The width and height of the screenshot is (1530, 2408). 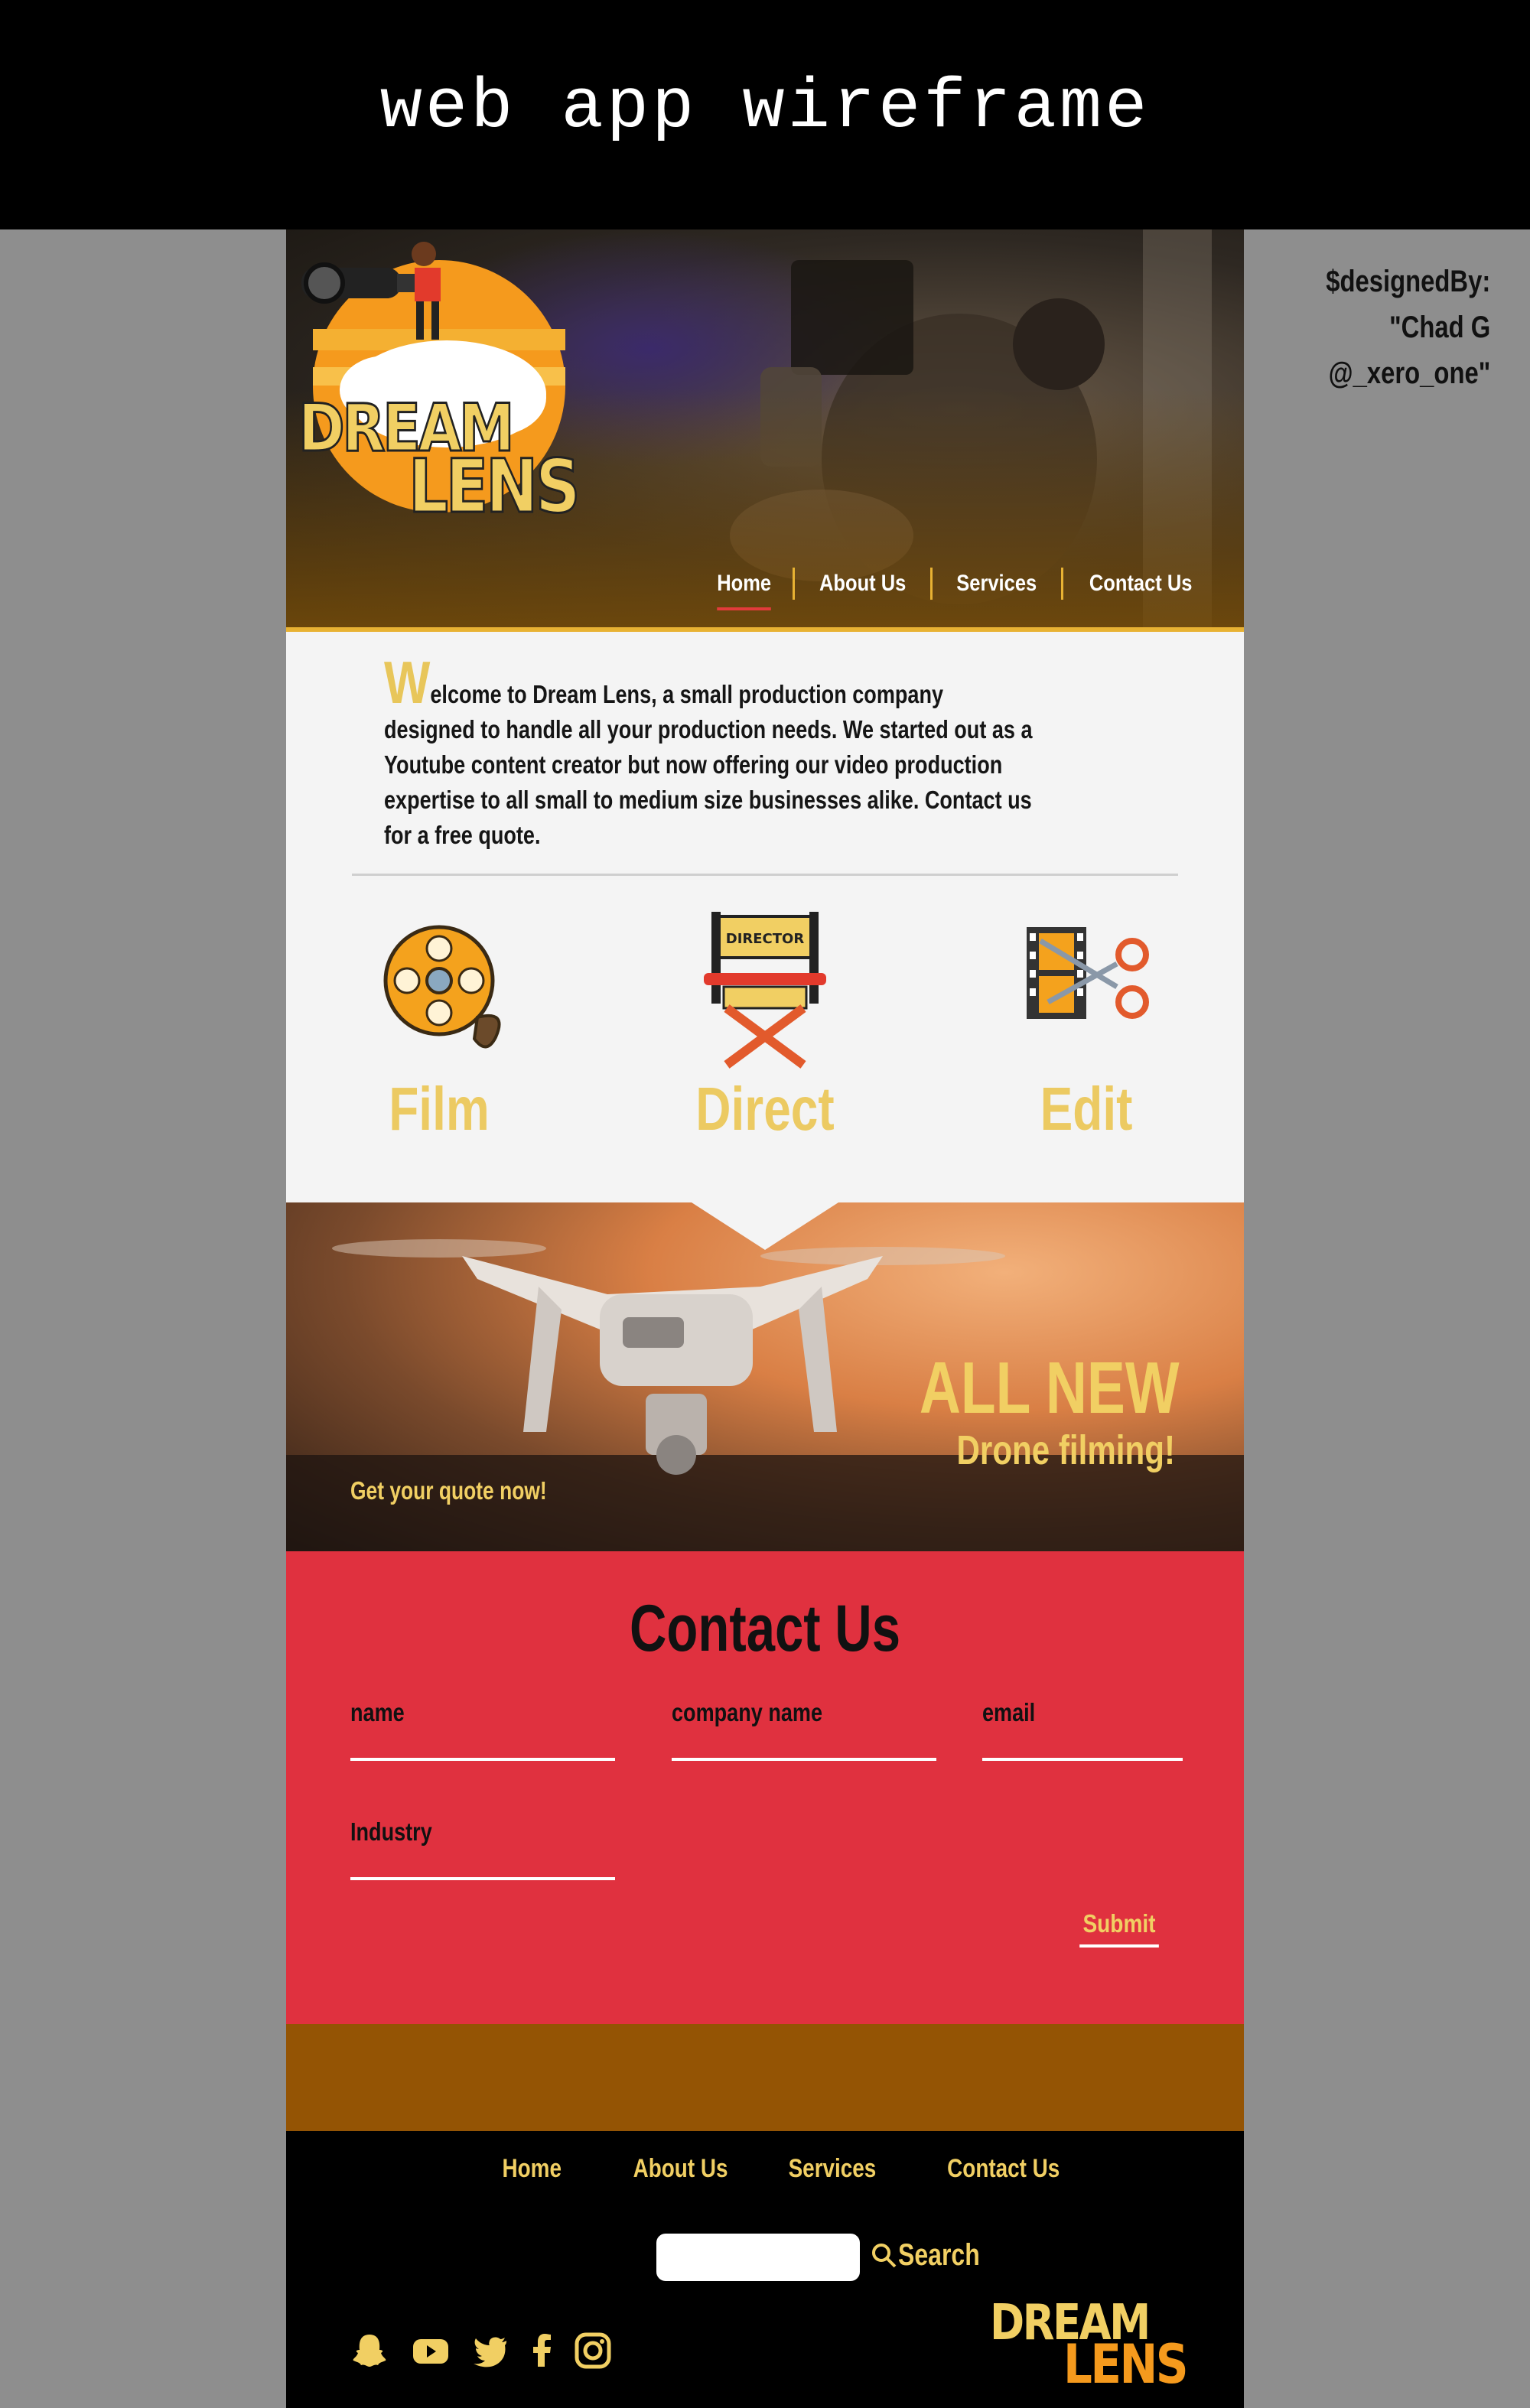 I want to click on footer-logo-lens: LENS, so click(x=1126, y=2364).